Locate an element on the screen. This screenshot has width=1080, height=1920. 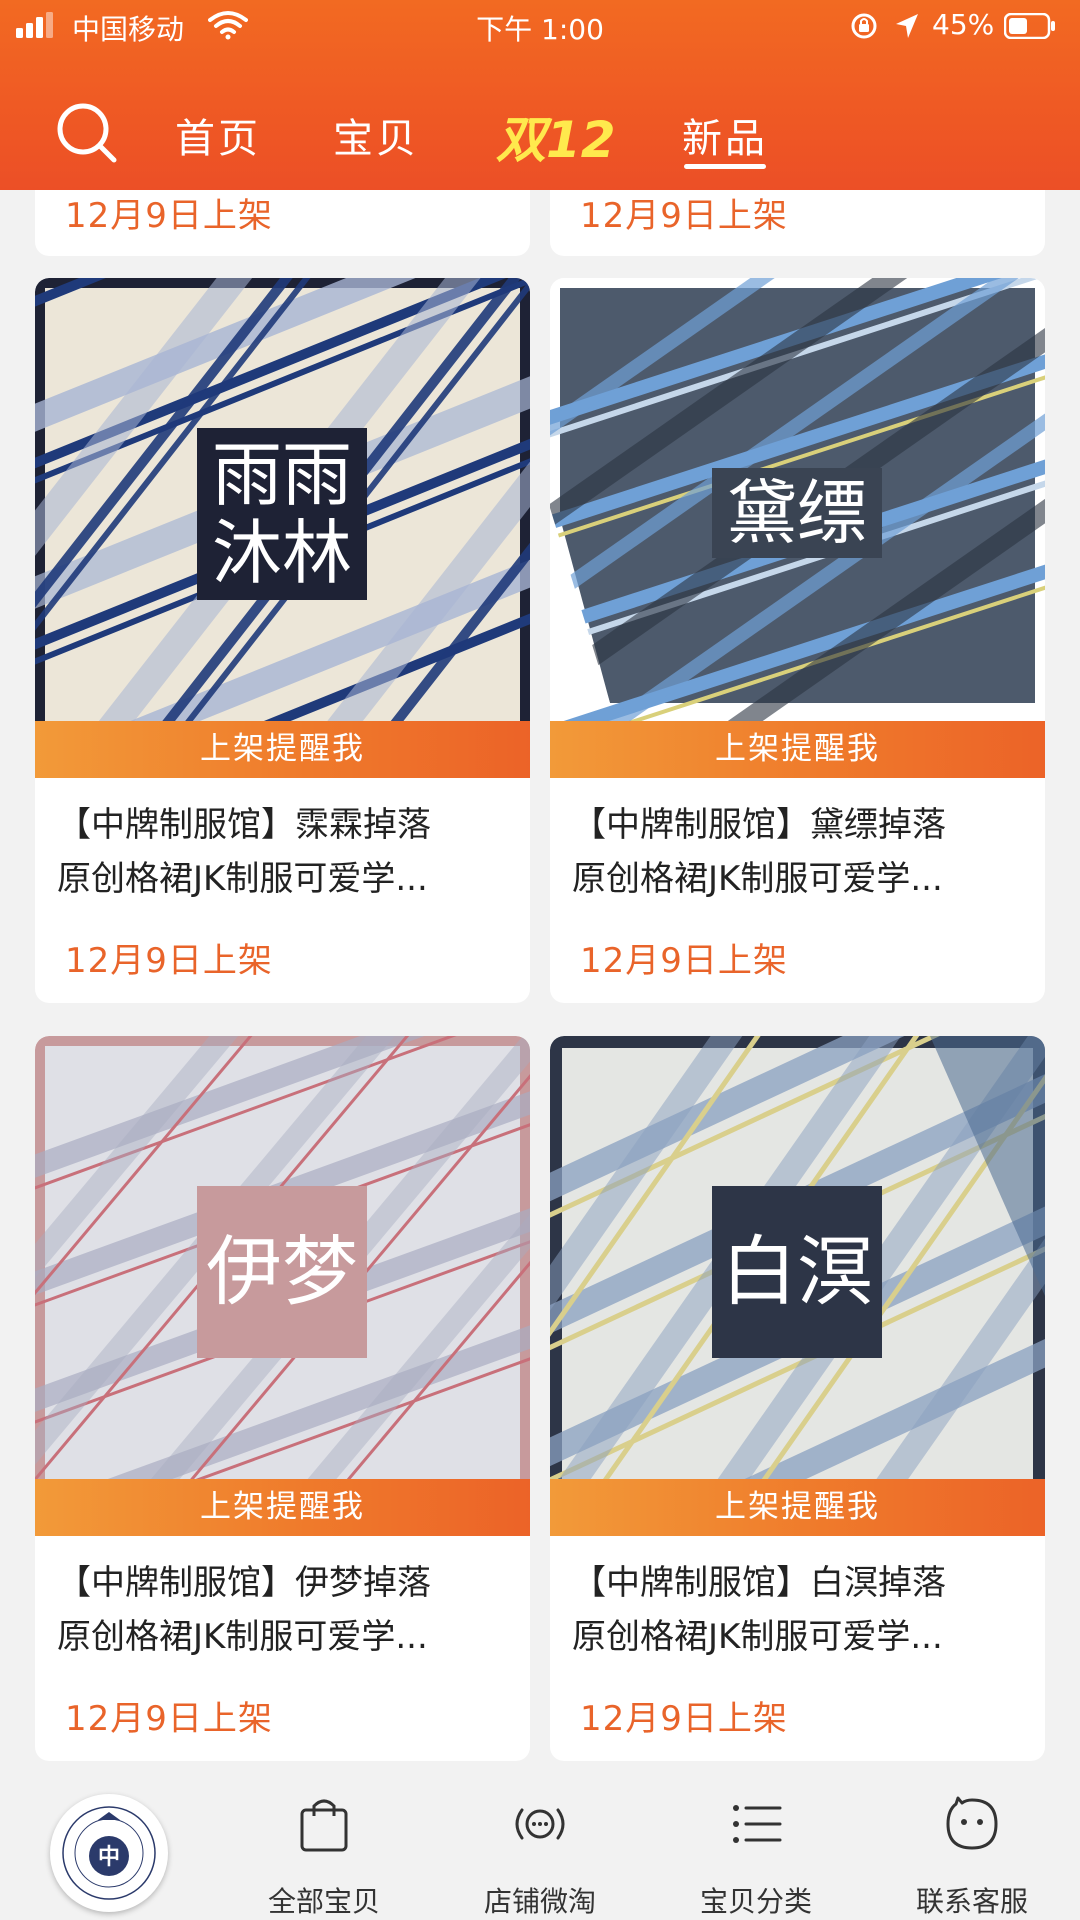
product-name-badge: 白溟 is located at coordinates (797, 1272).